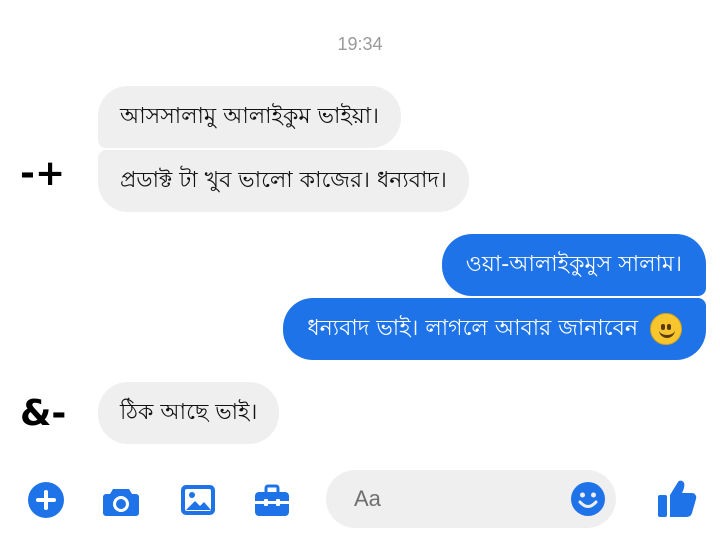 This screenshot has height=546, width=720. Describe the element at coordinates (46, 500) in the screenshot. I see `plus-icon` at that location.